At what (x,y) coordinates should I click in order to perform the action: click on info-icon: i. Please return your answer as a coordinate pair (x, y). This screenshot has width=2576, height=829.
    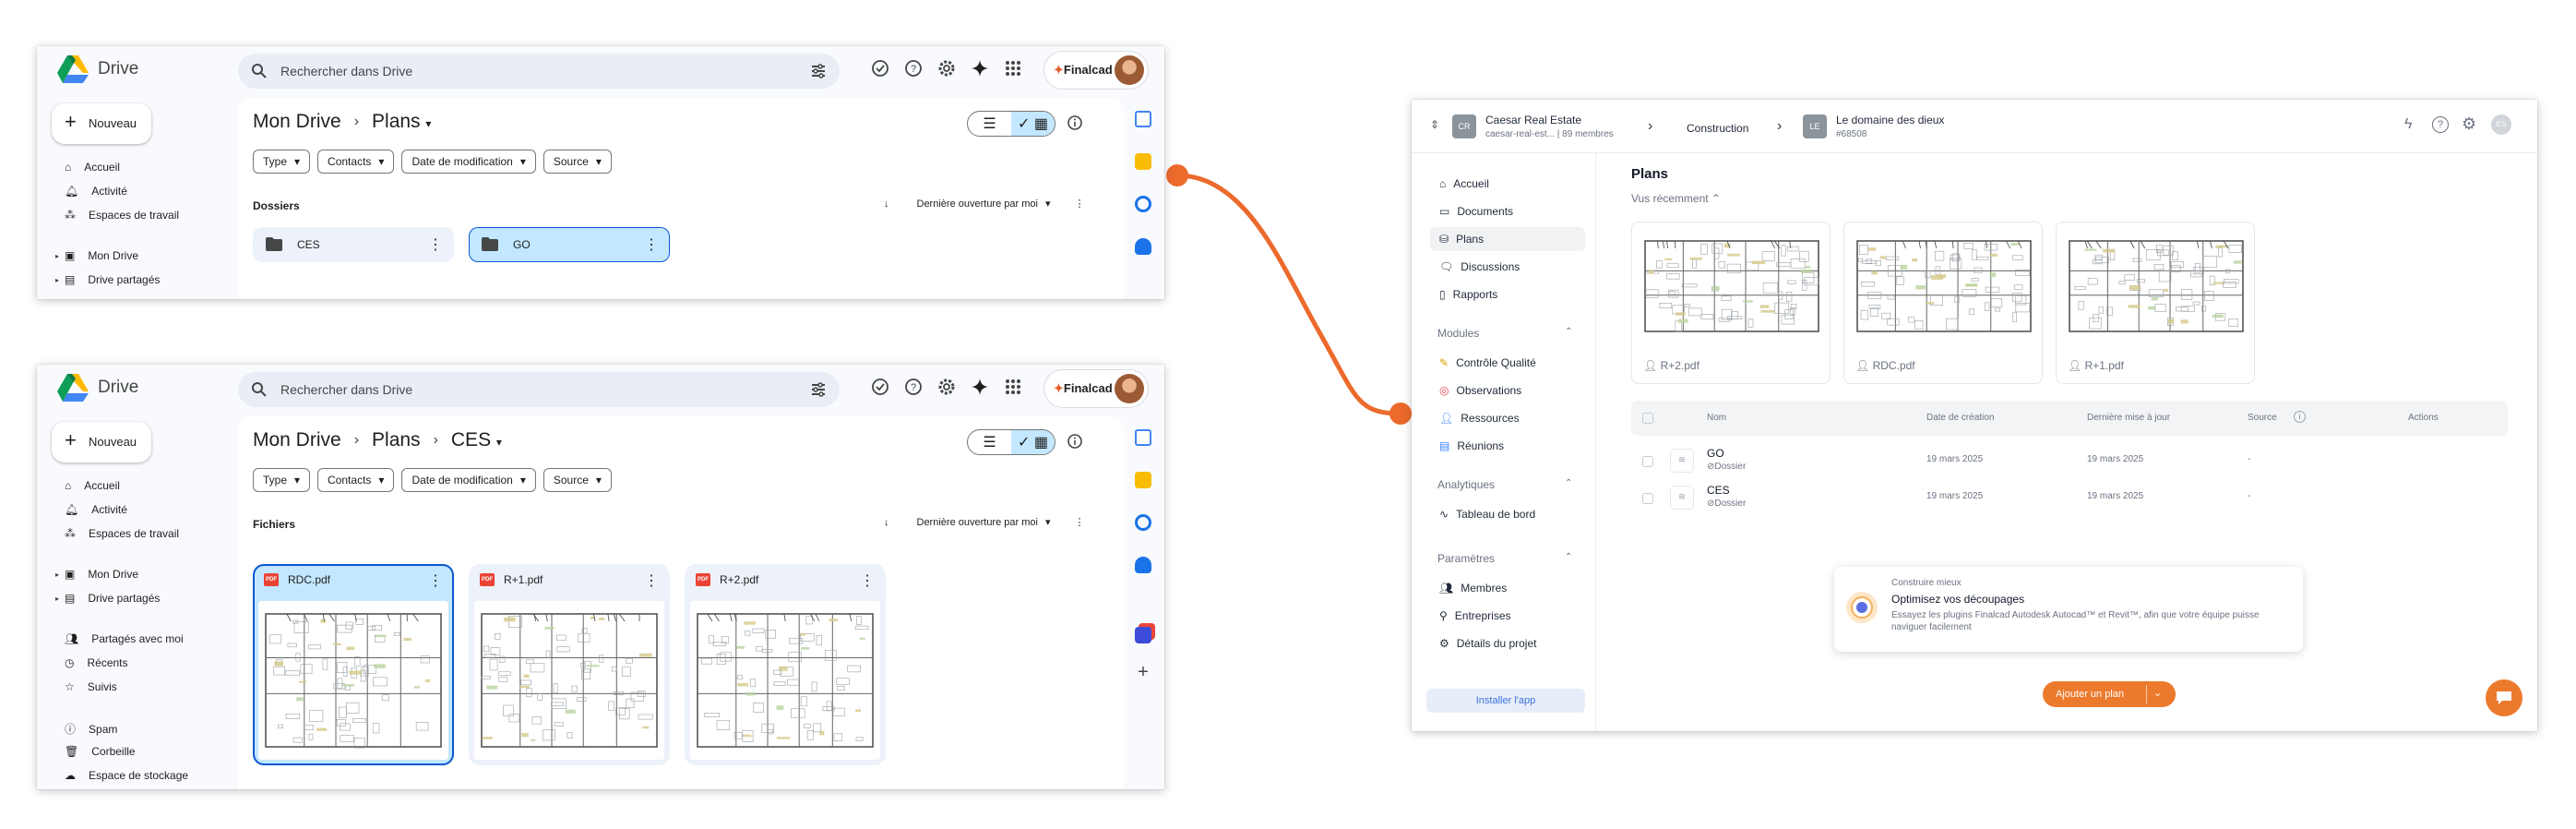
    Looking at the image, I should click on (2300, 417).